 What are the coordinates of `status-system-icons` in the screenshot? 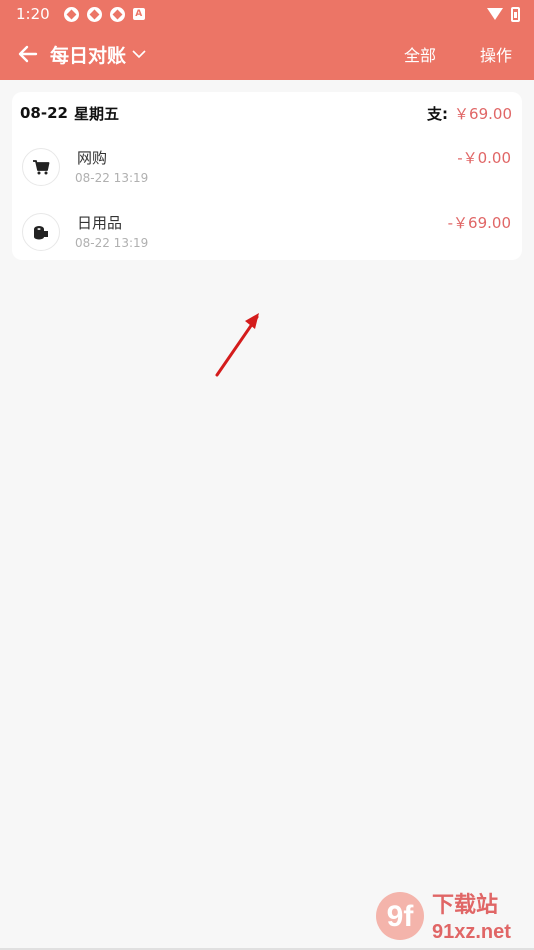 It's located at (503, 14).